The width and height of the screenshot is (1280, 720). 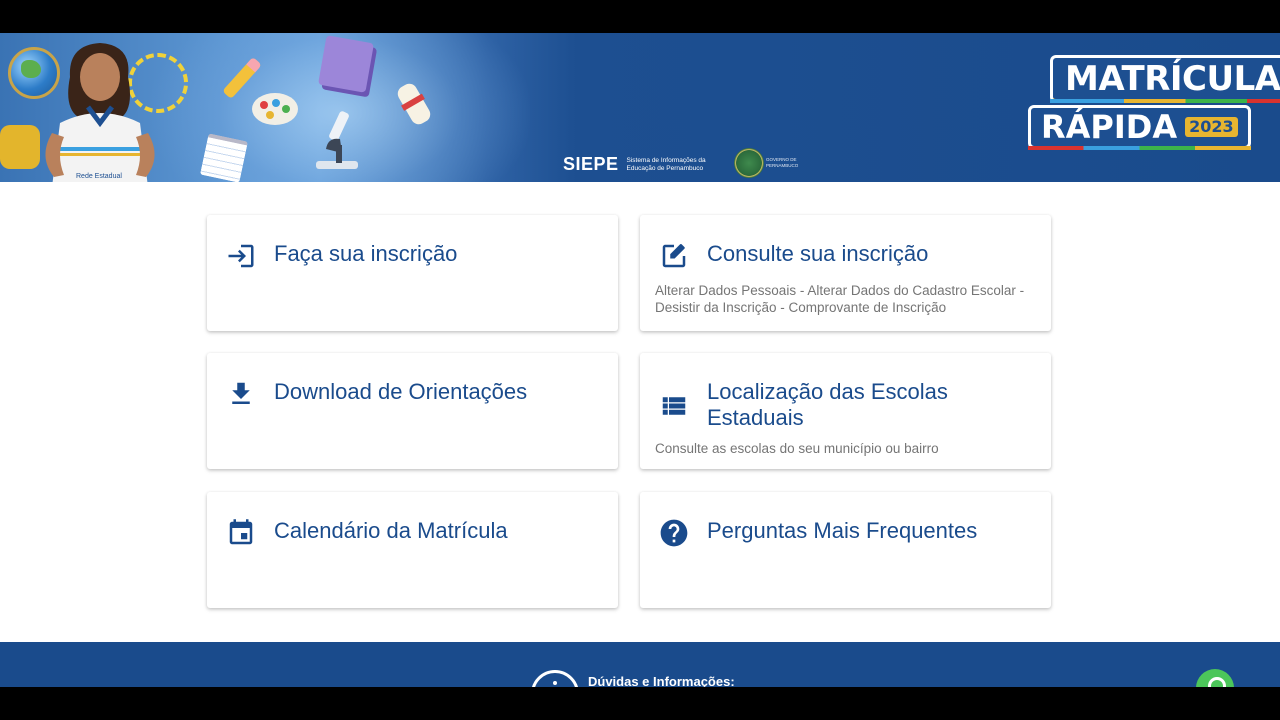 What do you see at coordinates (224, 157) in the screenshot?
I see `notepad-illustration` at bounding box center [224, 157].